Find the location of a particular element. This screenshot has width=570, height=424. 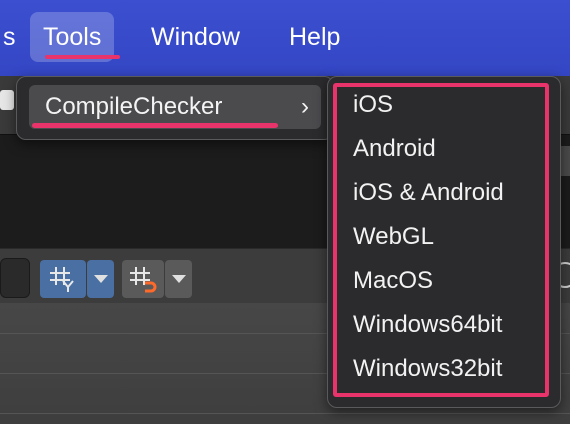

grid-snap-y-button is located at coordinates (63, 279).